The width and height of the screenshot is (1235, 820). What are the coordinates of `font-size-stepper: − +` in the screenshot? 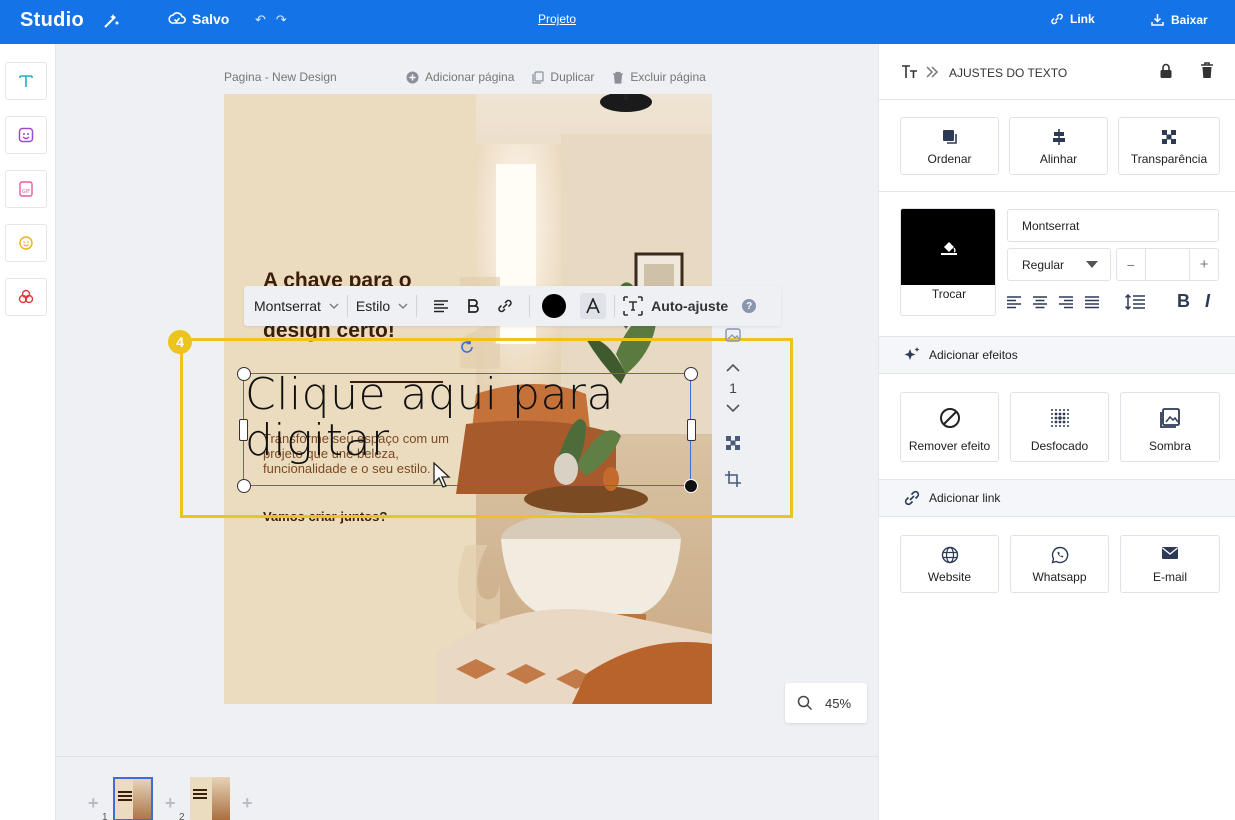 It's located at (1167, 264).